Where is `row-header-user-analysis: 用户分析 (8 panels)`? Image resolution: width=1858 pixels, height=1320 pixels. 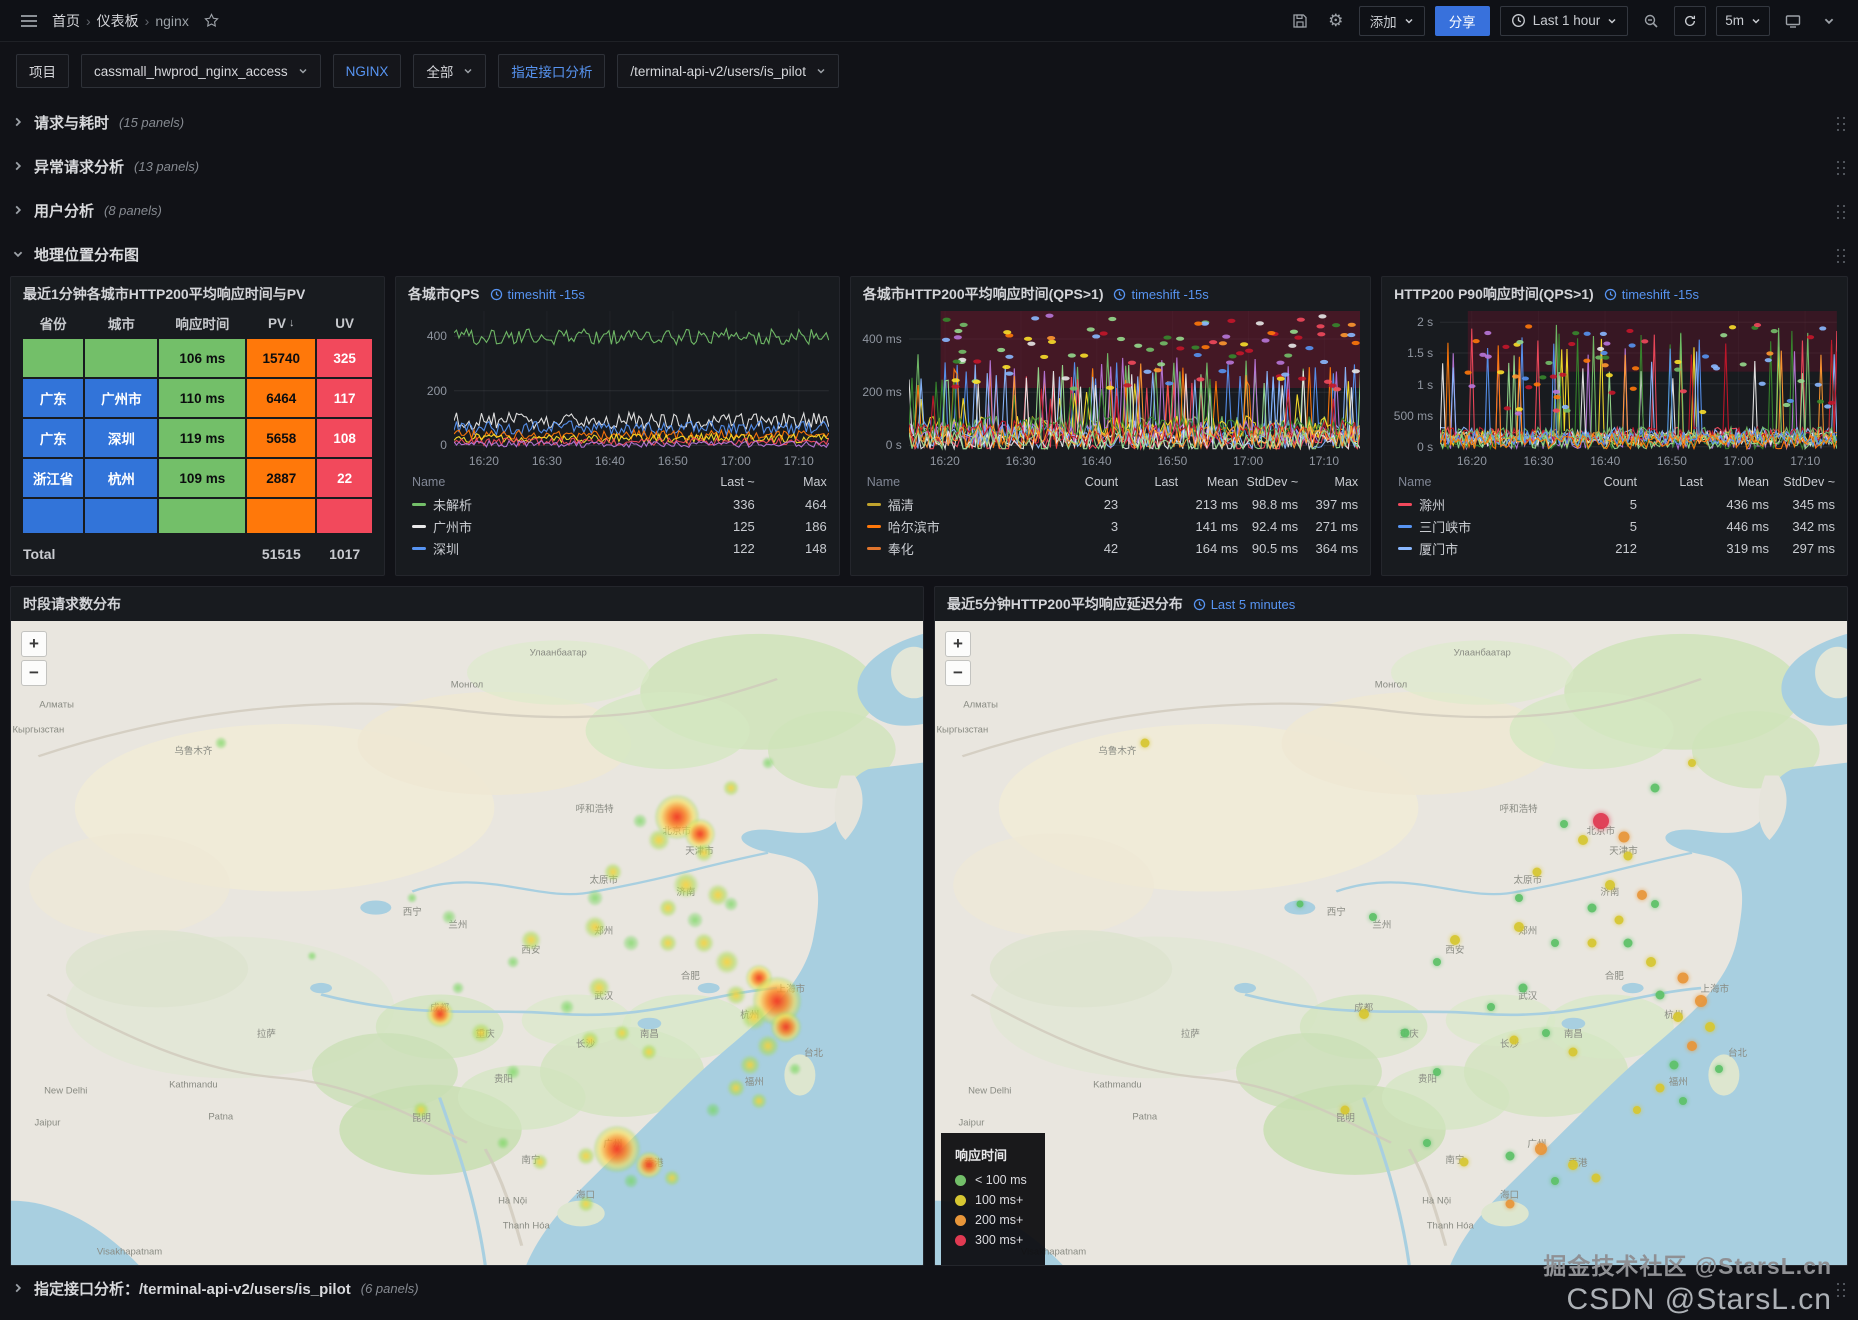 row-header-user-analysis: 用户分析 (8 panels) is located at coordinates (929, 210).